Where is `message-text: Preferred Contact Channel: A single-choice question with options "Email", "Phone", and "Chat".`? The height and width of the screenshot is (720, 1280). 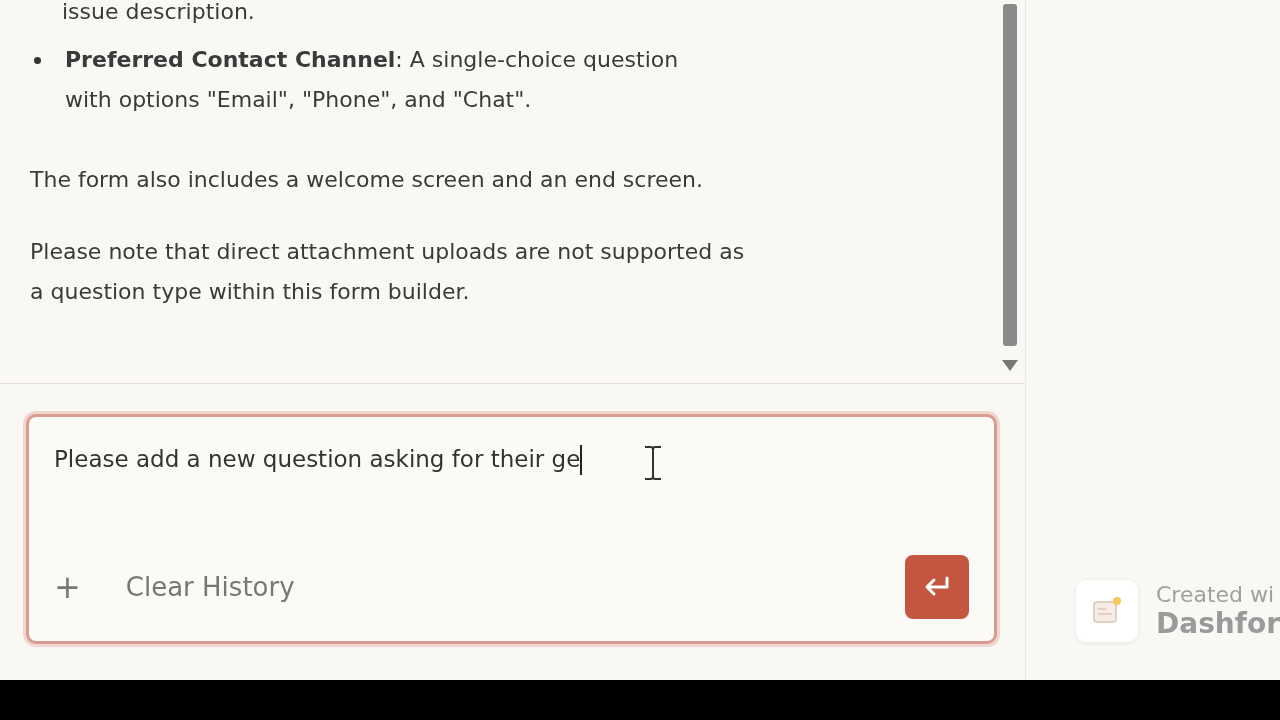 message-text: Preferred Contact Channel: A single-choice question with options "Email", "Phone", and "Chat". is located at coordinates (372, 80).